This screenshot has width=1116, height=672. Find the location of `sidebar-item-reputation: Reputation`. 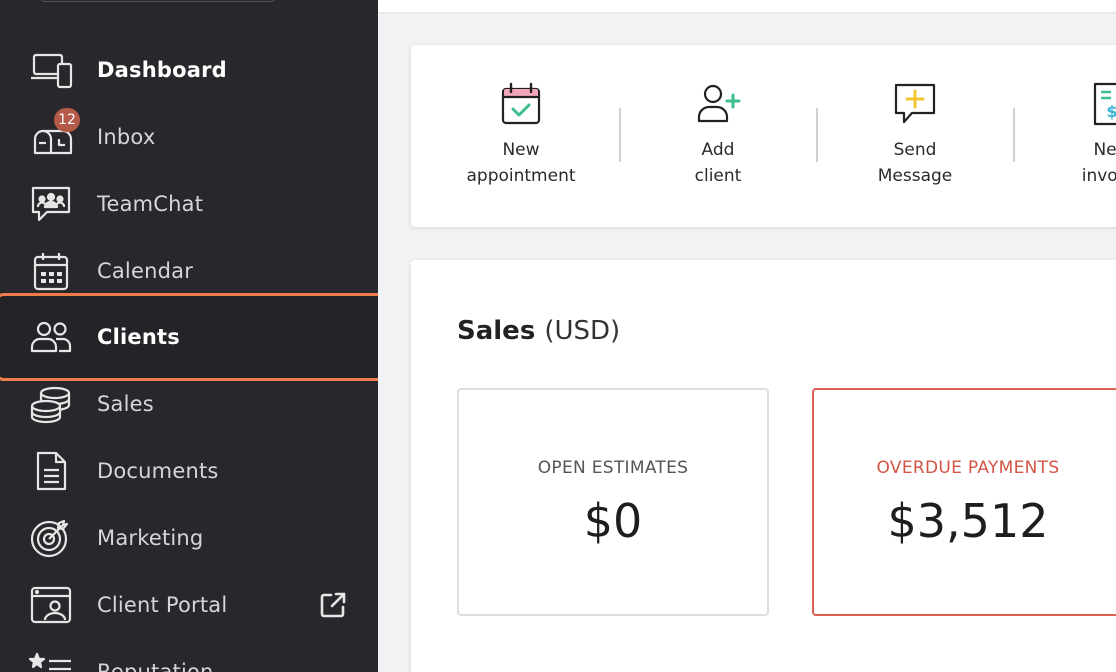

sidebar-item-reputation: Reputation is located at coordinates (189, 657).